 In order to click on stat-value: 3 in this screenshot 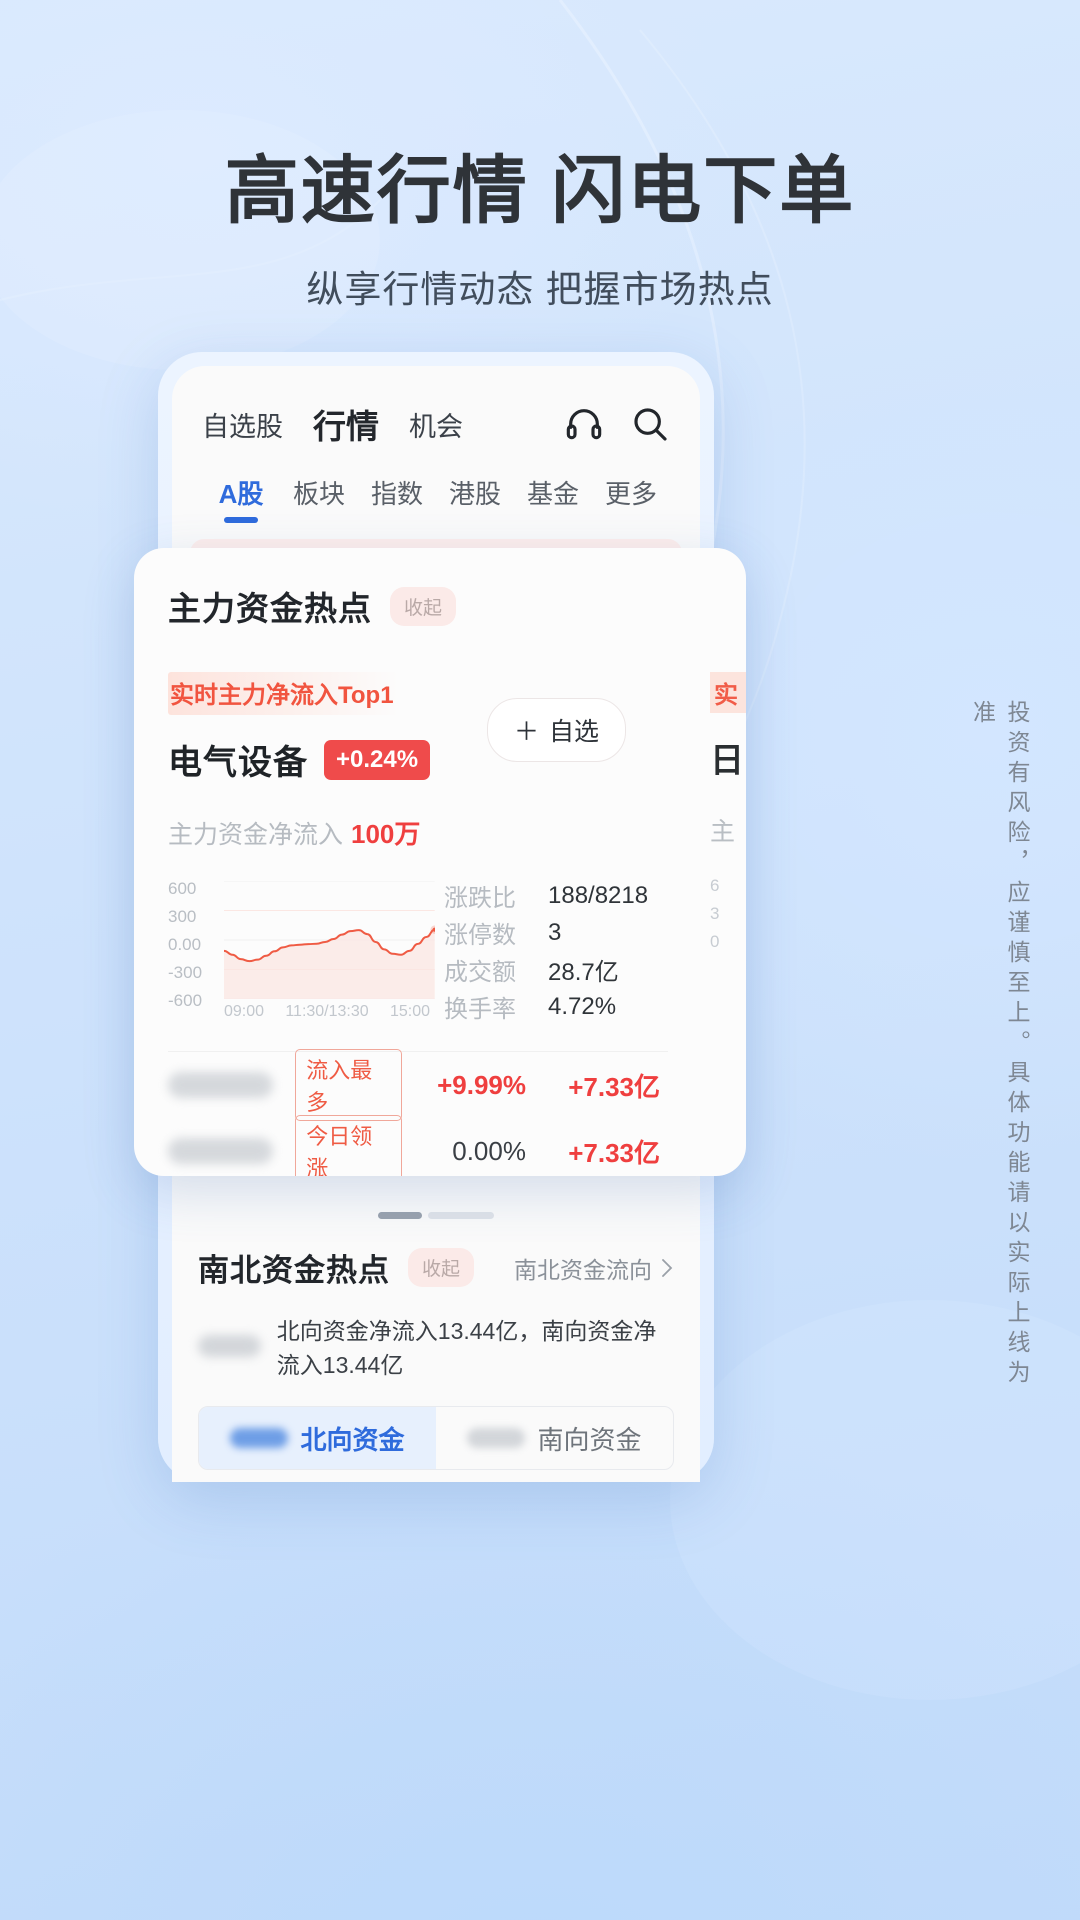, I will do `click(555, 932)`.